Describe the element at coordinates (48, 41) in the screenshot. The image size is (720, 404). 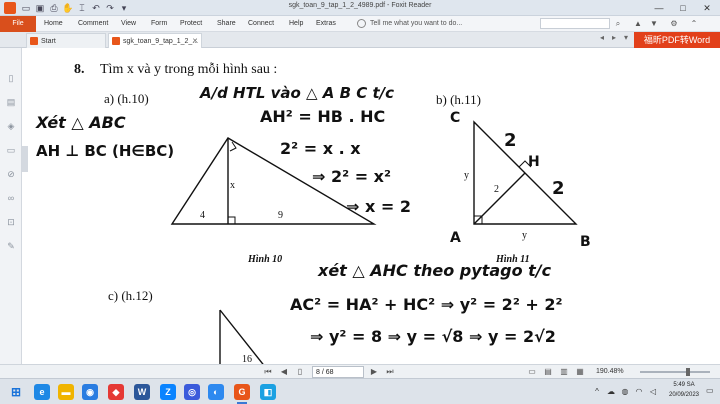
I see `tab-start-label: Start` at that location.